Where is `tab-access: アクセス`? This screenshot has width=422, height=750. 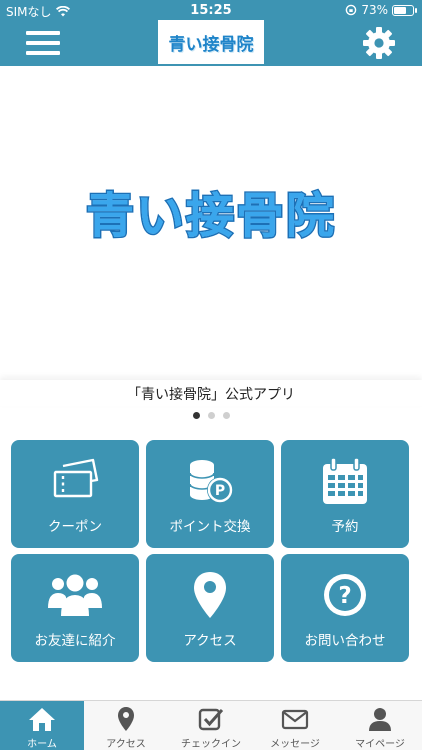
tab-access: アクセス is located at coordinates (126, 725).